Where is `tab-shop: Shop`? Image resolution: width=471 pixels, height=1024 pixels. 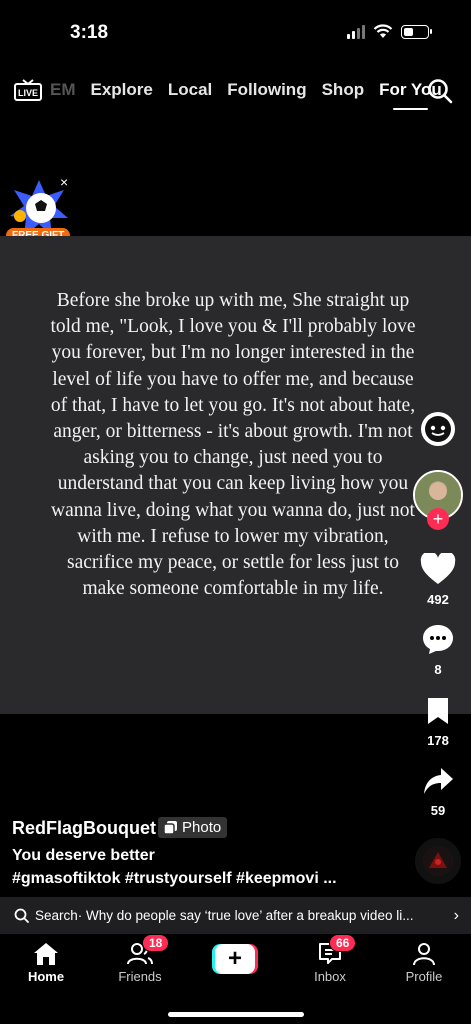 tab-shop: Shop is located at coordinates (343, 90).